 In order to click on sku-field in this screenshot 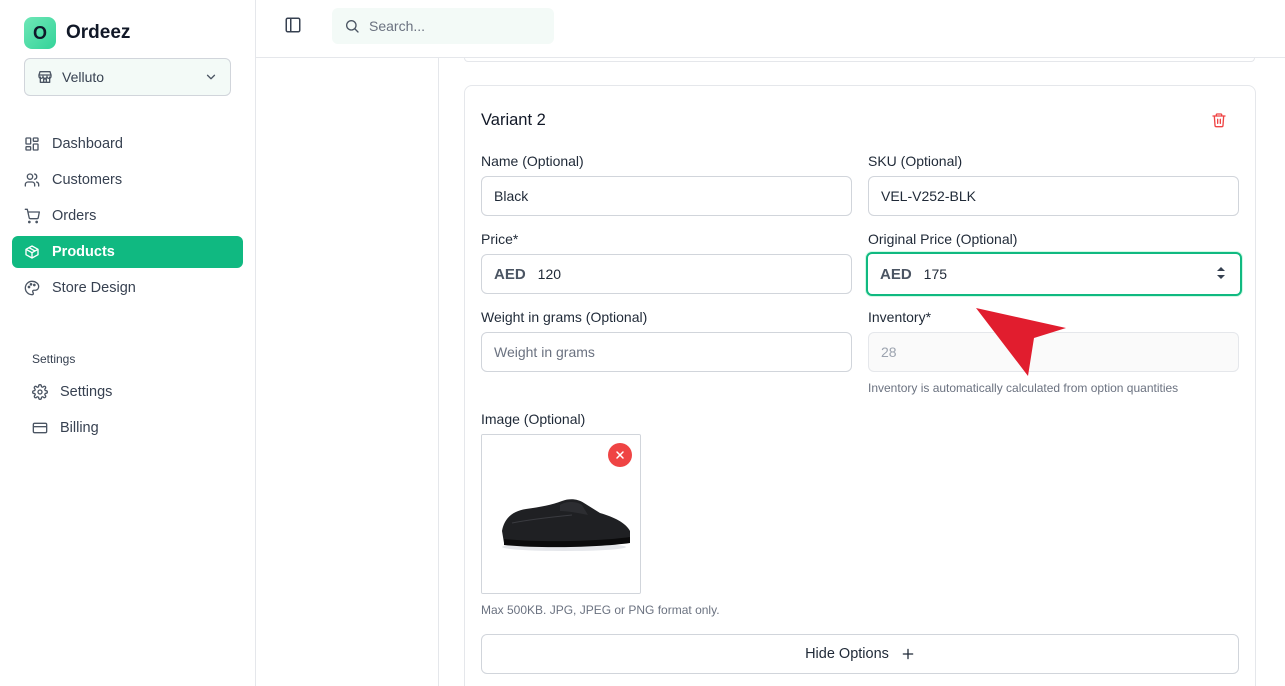, I will do `click(1053, 196)`.